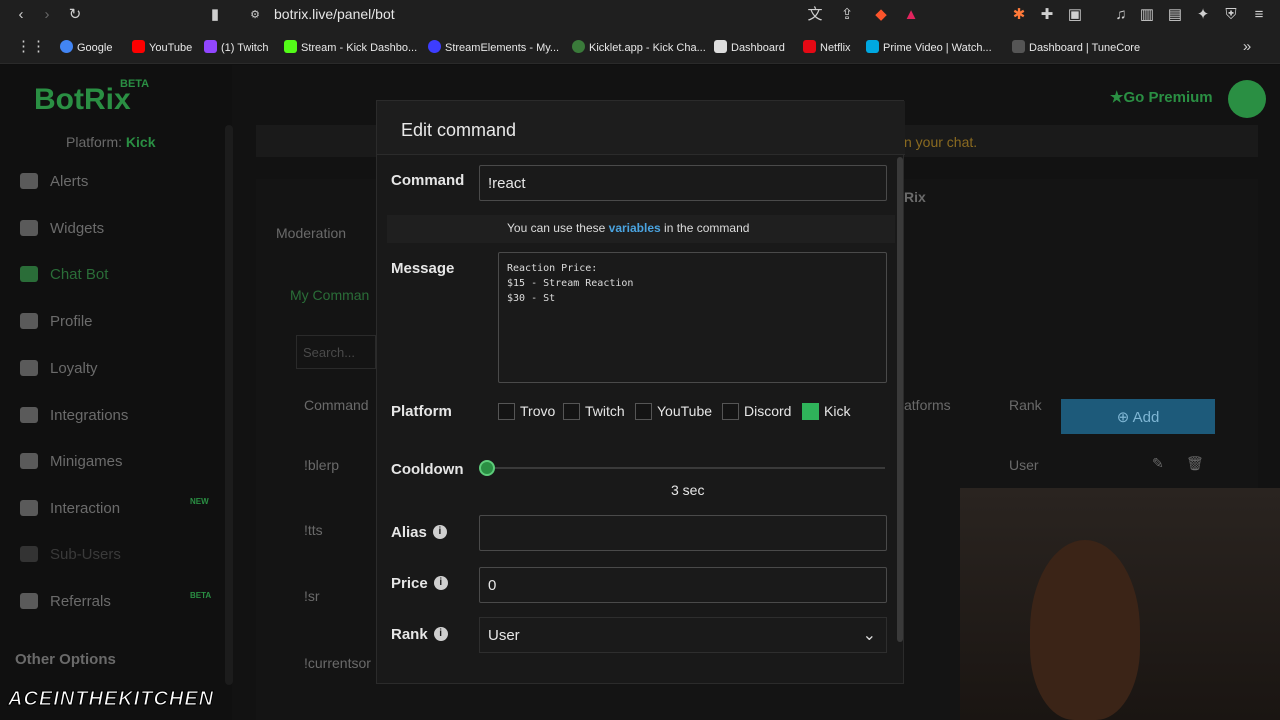  I want to click on back-icon: ‹, so click(21, 15).